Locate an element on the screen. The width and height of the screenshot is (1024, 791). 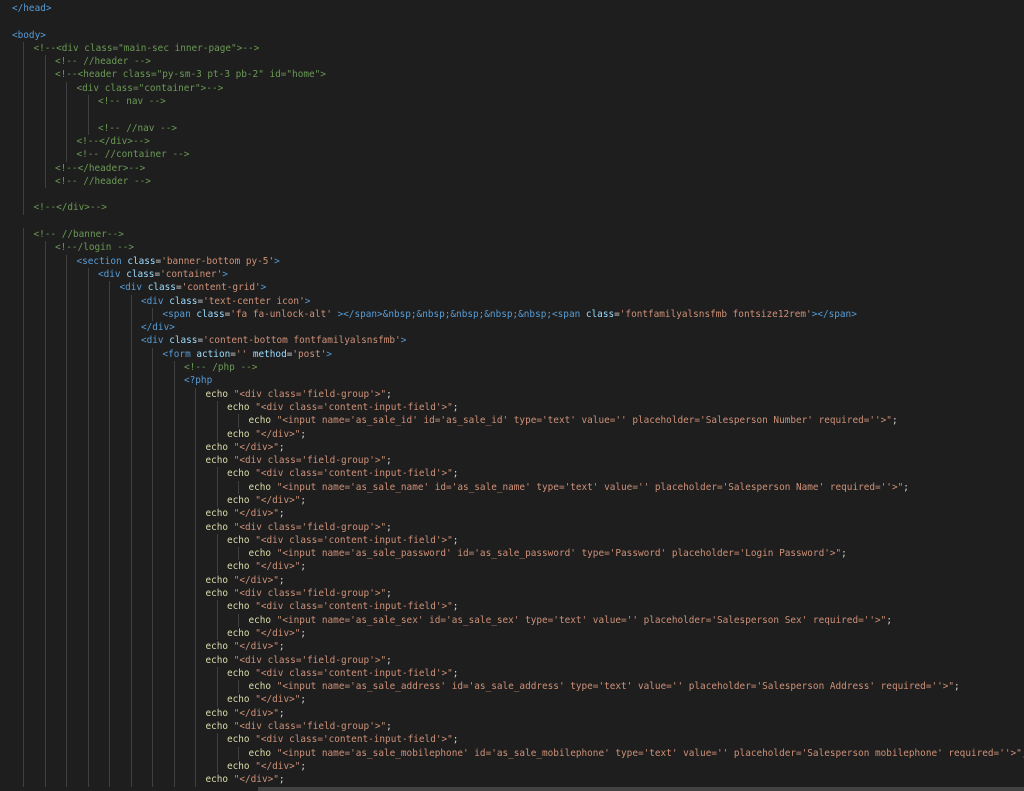
code-line: <!-- //header --> is located at coordinates (518, 62).